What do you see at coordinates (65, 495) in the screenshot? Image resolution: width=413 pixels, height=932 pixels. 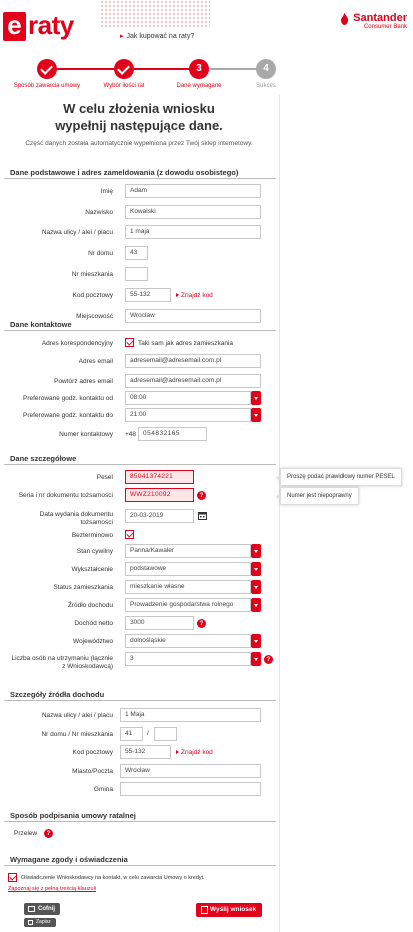 I see `idno-label: Seria i nr dokumentu tożsamości` at bounding box center [65, 495].